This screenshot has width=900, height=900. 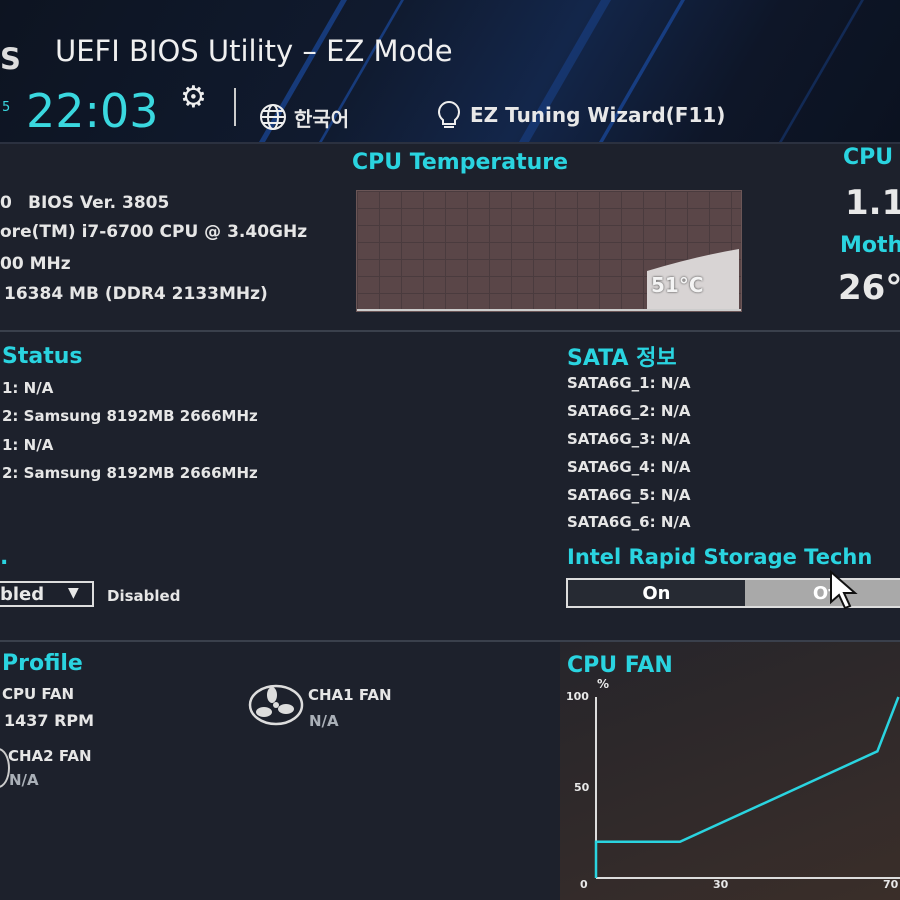 I want to click on fan-curve-line, so click(x=747, y=787).